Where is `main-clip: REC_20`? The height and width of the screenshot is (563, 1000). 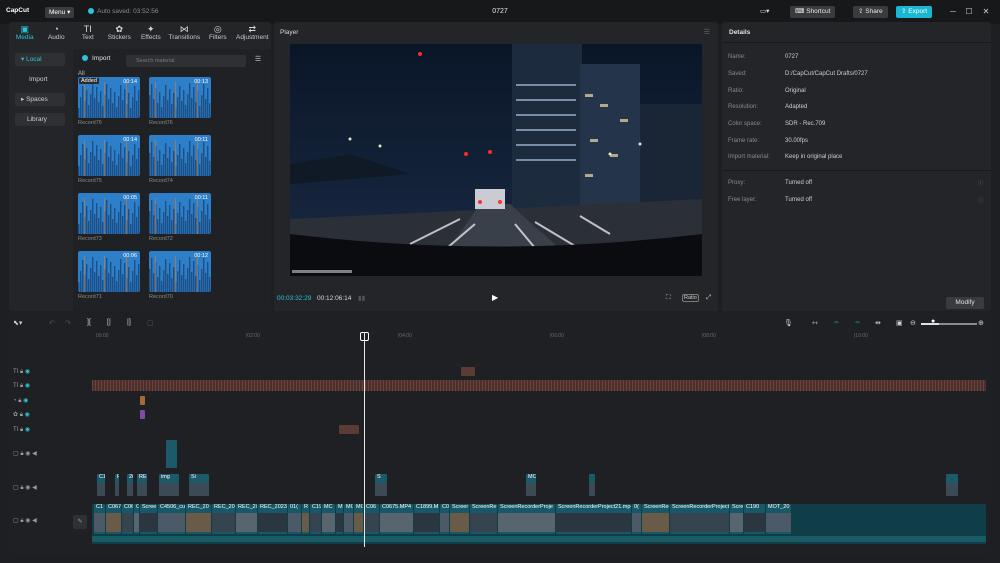
main-clip: REC_20 is located at coordinates (198, 519).